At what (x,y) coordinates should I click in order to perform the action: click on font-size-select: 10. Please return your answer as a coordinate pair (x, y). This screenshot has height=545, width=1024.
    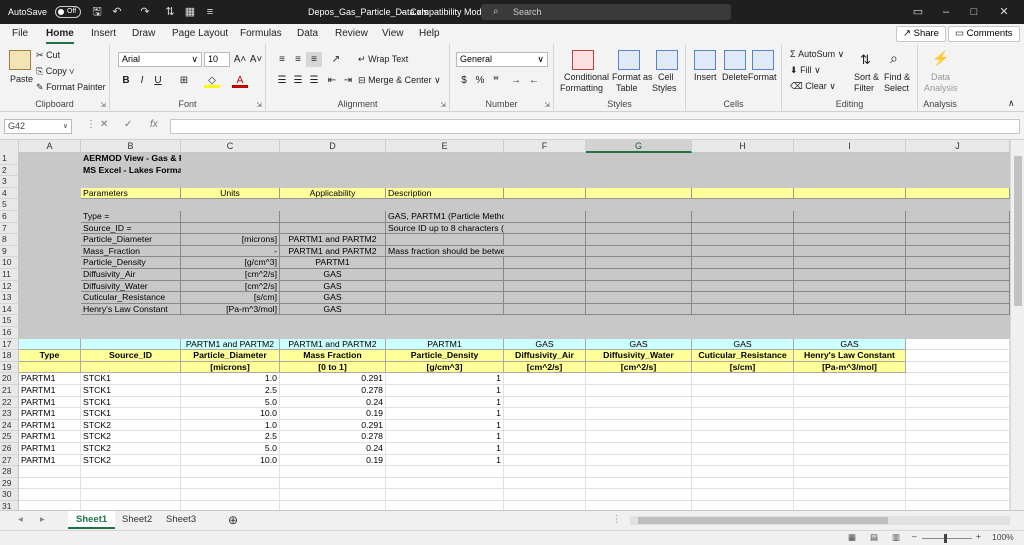
    Looking at the image, I should click on (217, 59).